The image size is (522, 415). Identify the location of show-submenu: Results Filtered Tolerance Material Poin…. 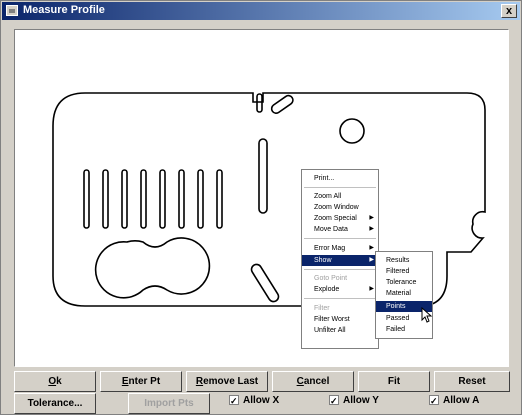
(404, 295).